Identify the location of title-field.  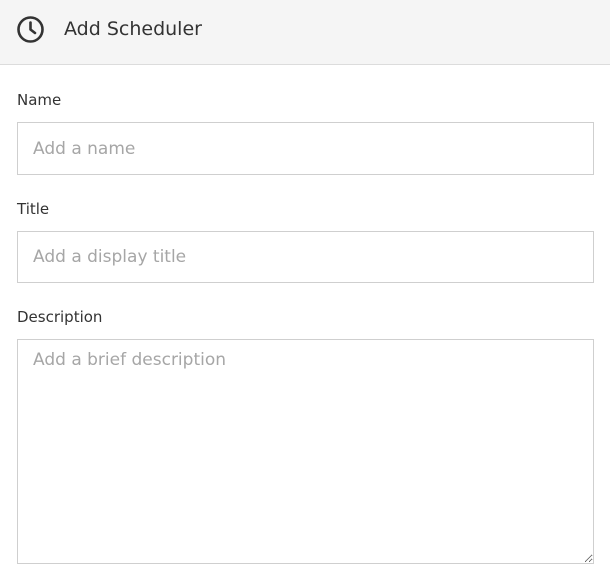
(305, 257).